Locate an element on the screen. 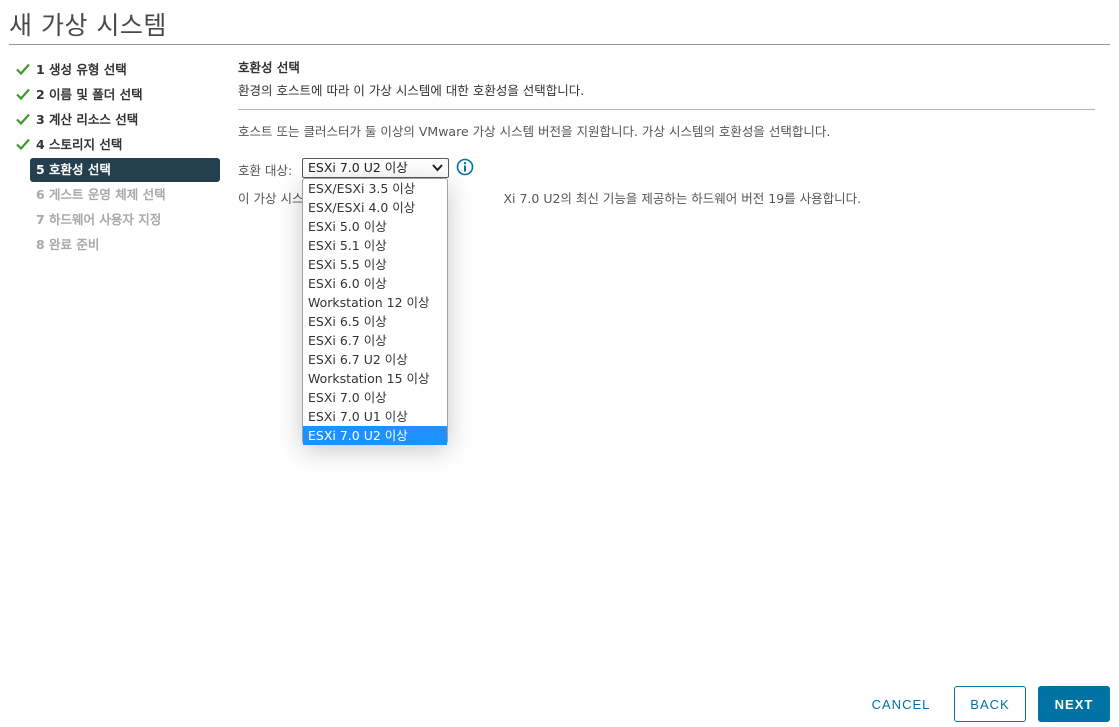 This screenshot has width=1119, height=727. step-label: 7 하드웨어 사용자 지정 is located at coordinates (99, 219).